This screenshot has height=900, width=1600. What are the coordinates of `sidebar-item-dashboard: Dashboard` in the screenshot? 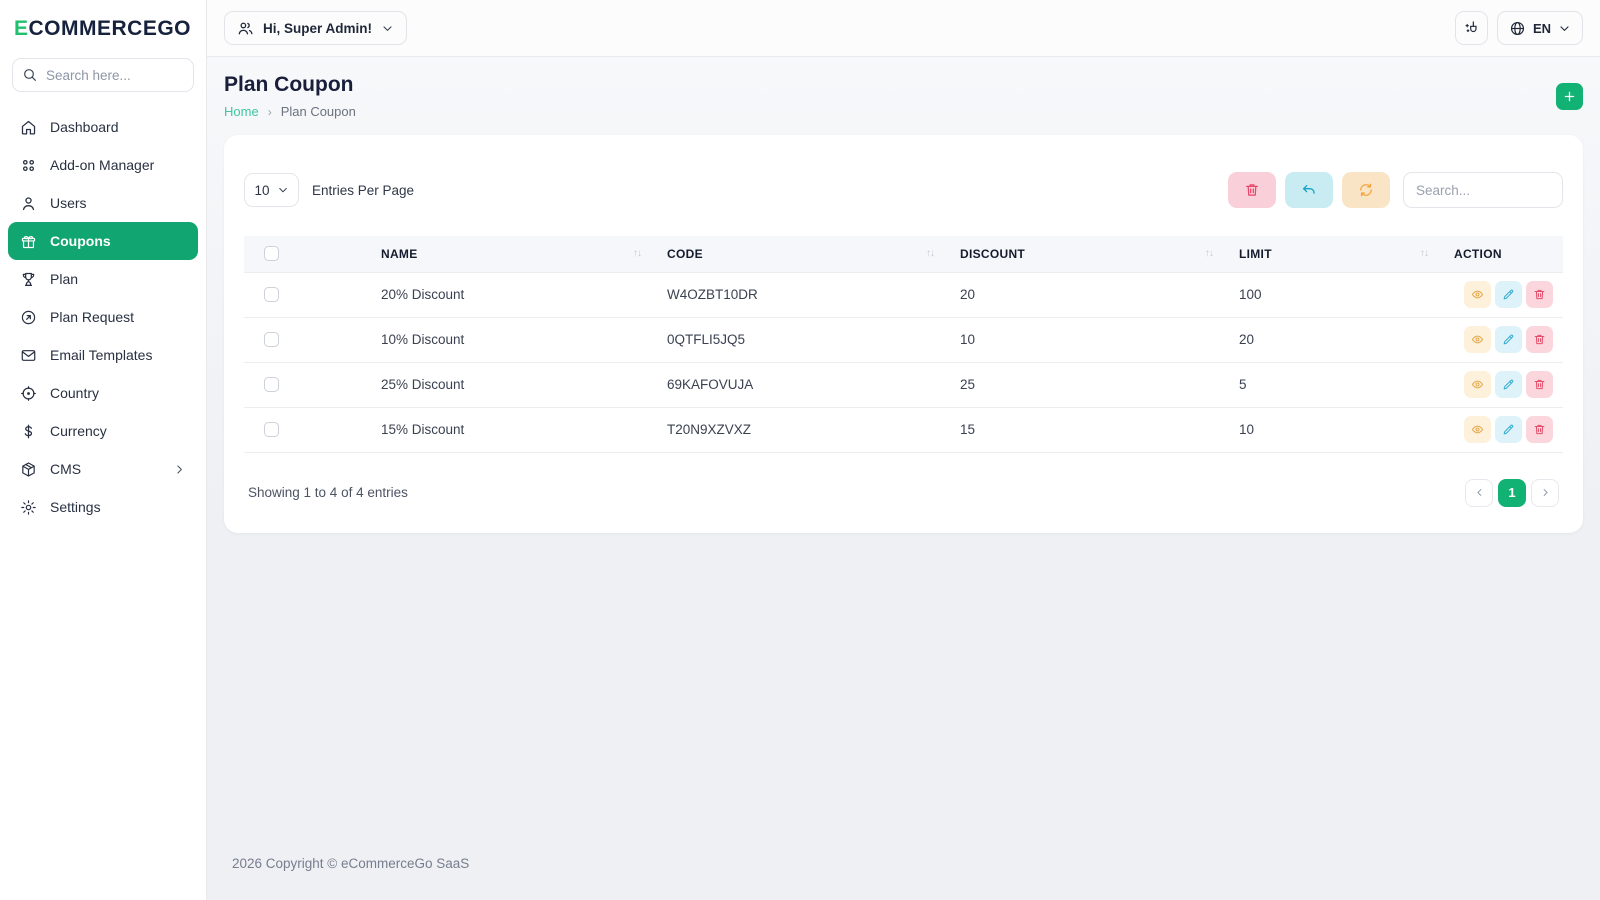 It's located at (103, 127).